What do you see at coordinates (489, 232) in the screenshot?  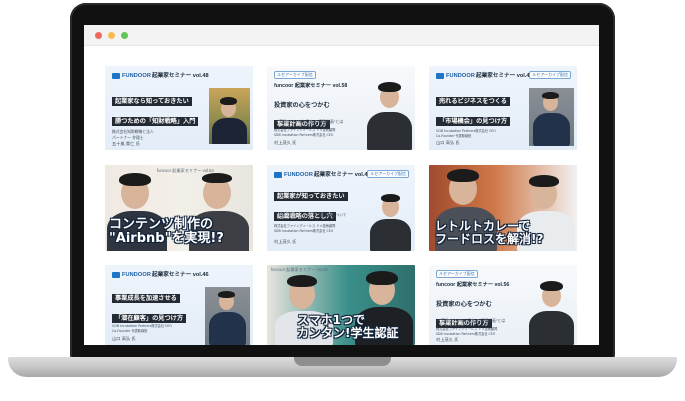 I see `thumbnail-caption: レトルトカレーで フードロスを解消!?` at bounding box center [489, 232].